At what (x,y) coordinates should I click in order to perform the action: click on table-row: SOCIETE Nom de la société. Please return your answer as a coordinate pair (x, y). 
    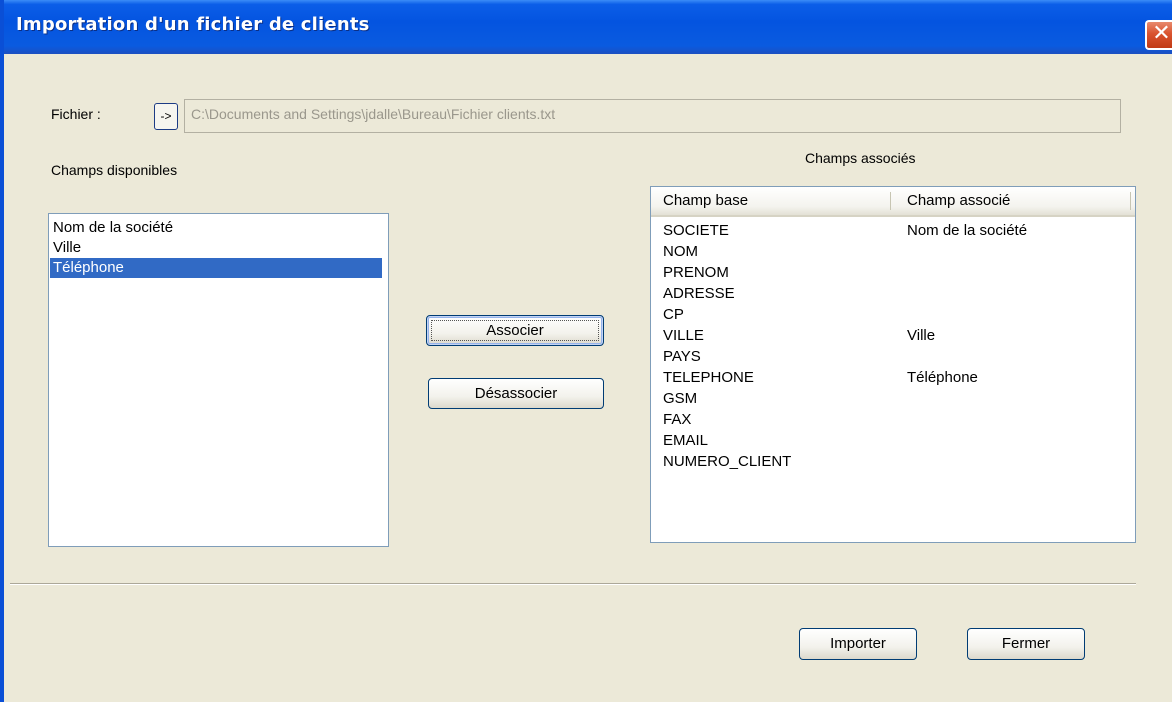
    Looking at the image, I should click on (893, 230).